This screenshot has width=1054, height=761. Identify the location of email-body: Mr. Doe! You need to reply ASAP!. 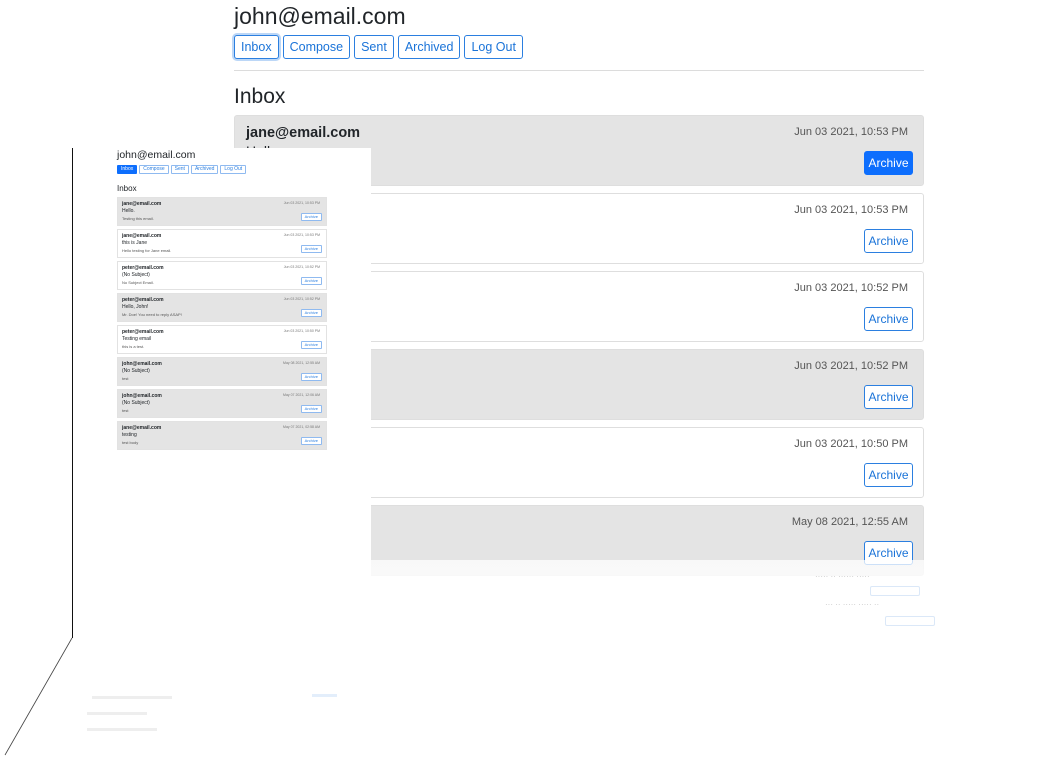
(152, 314).